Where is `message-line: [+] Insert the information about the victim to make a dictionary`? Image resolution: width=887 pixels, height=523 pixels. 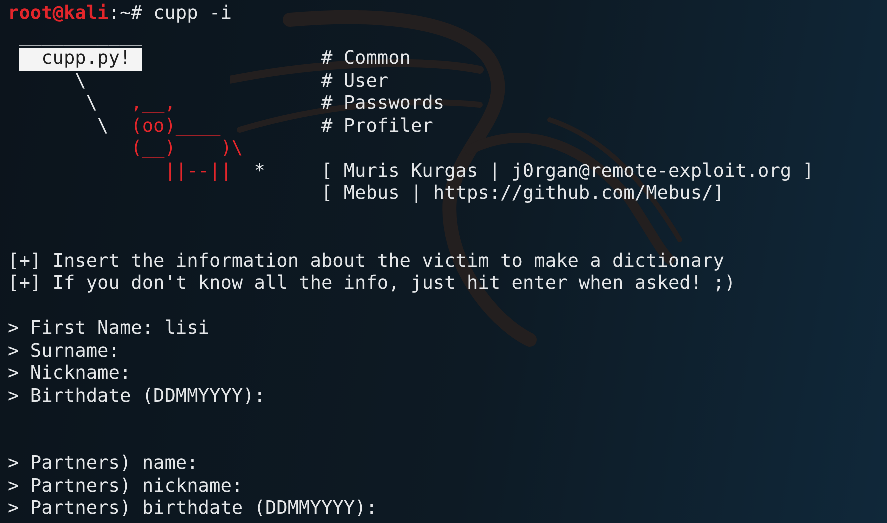 message-line: [+] Insert the information about the victim to make a dictionary is located at coordinates (366, 261).